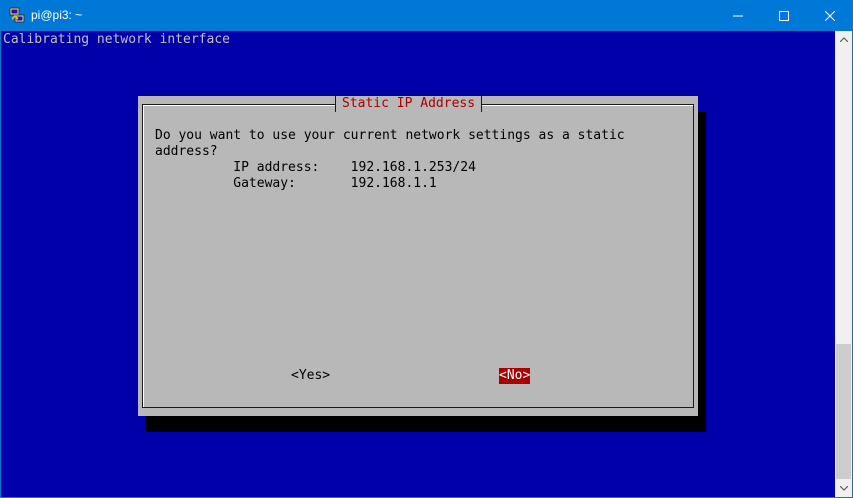 This screenshot has height=498, width=853. I want to click on gateway-line: Gateway: 192.168.1.1, so click(296, 183).